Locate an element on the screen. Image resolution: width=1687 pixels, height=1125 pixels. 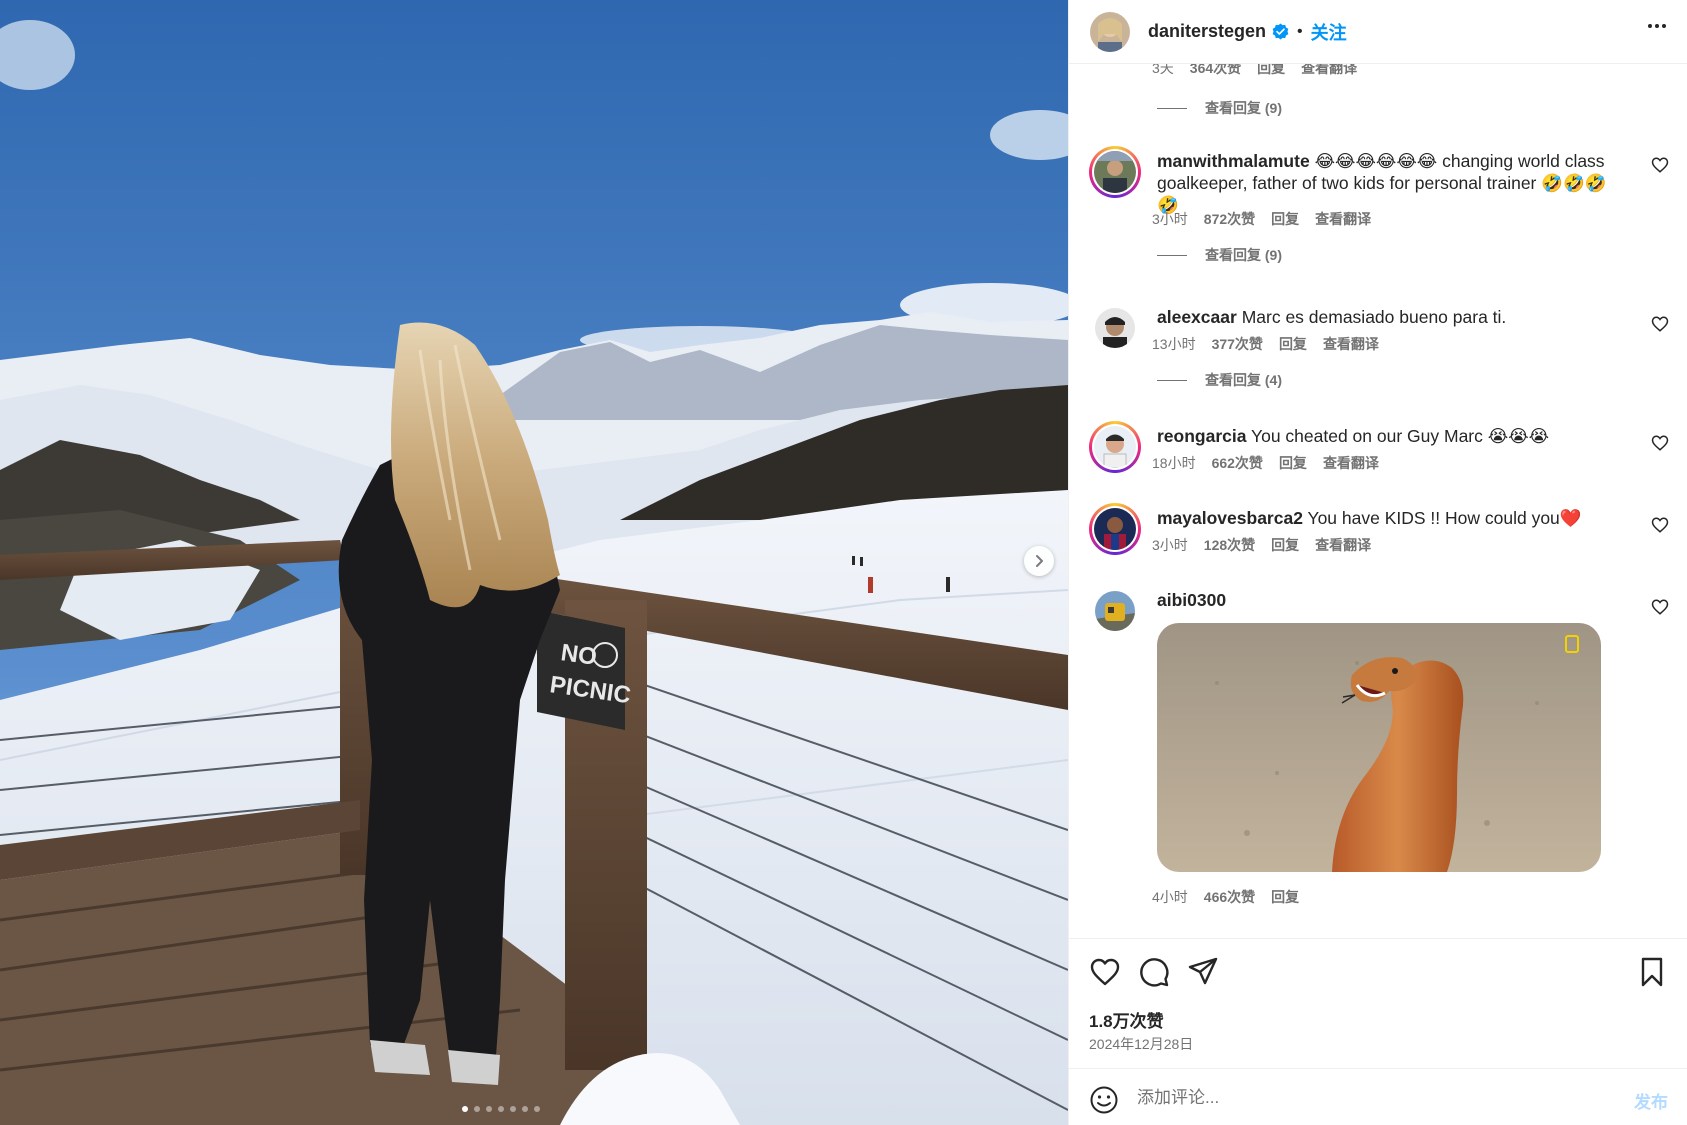
comment-likes: 377次赞 is located at coordinates (1237, 344).